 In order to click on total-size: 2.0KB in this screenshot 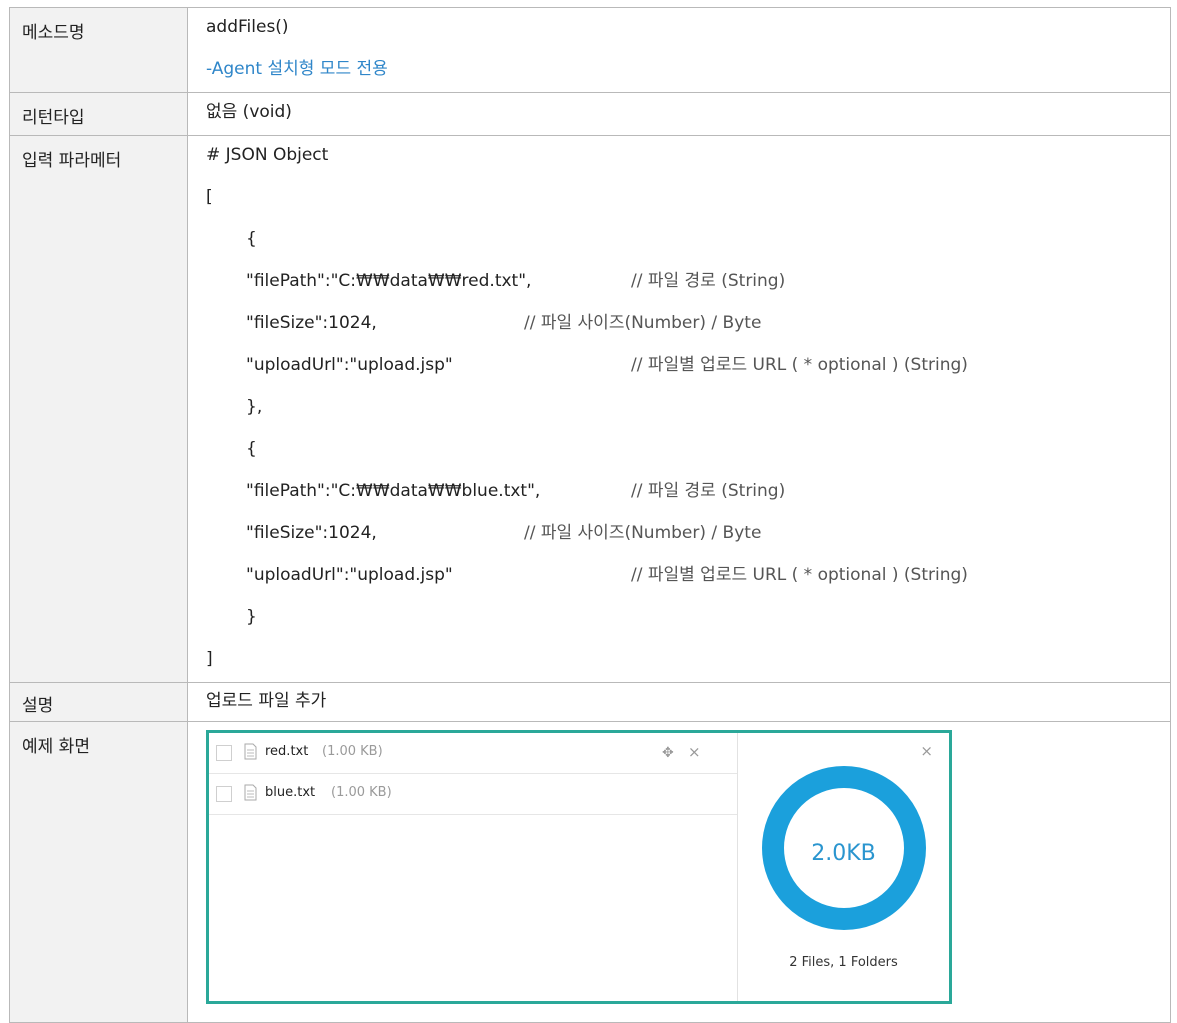, I will do `click(843, 853)`.